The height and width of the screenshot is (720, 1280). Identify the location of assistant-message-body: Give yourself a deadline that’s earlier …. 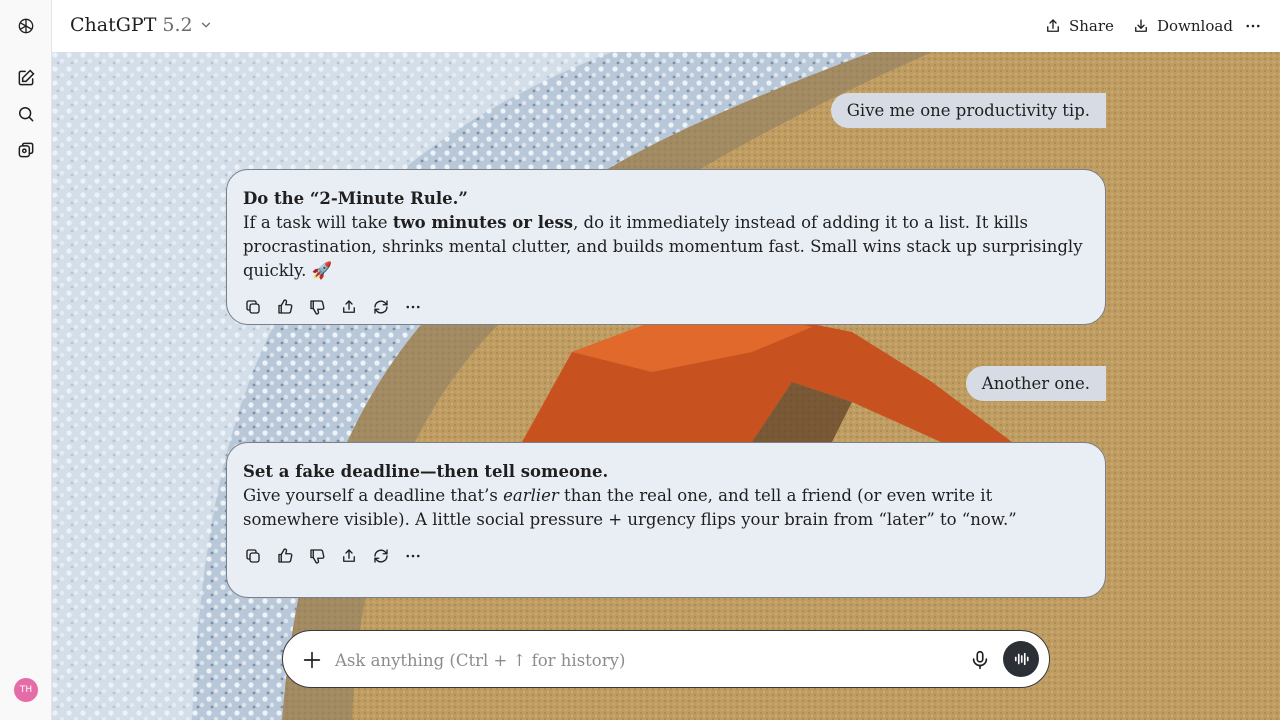
(666, 508).